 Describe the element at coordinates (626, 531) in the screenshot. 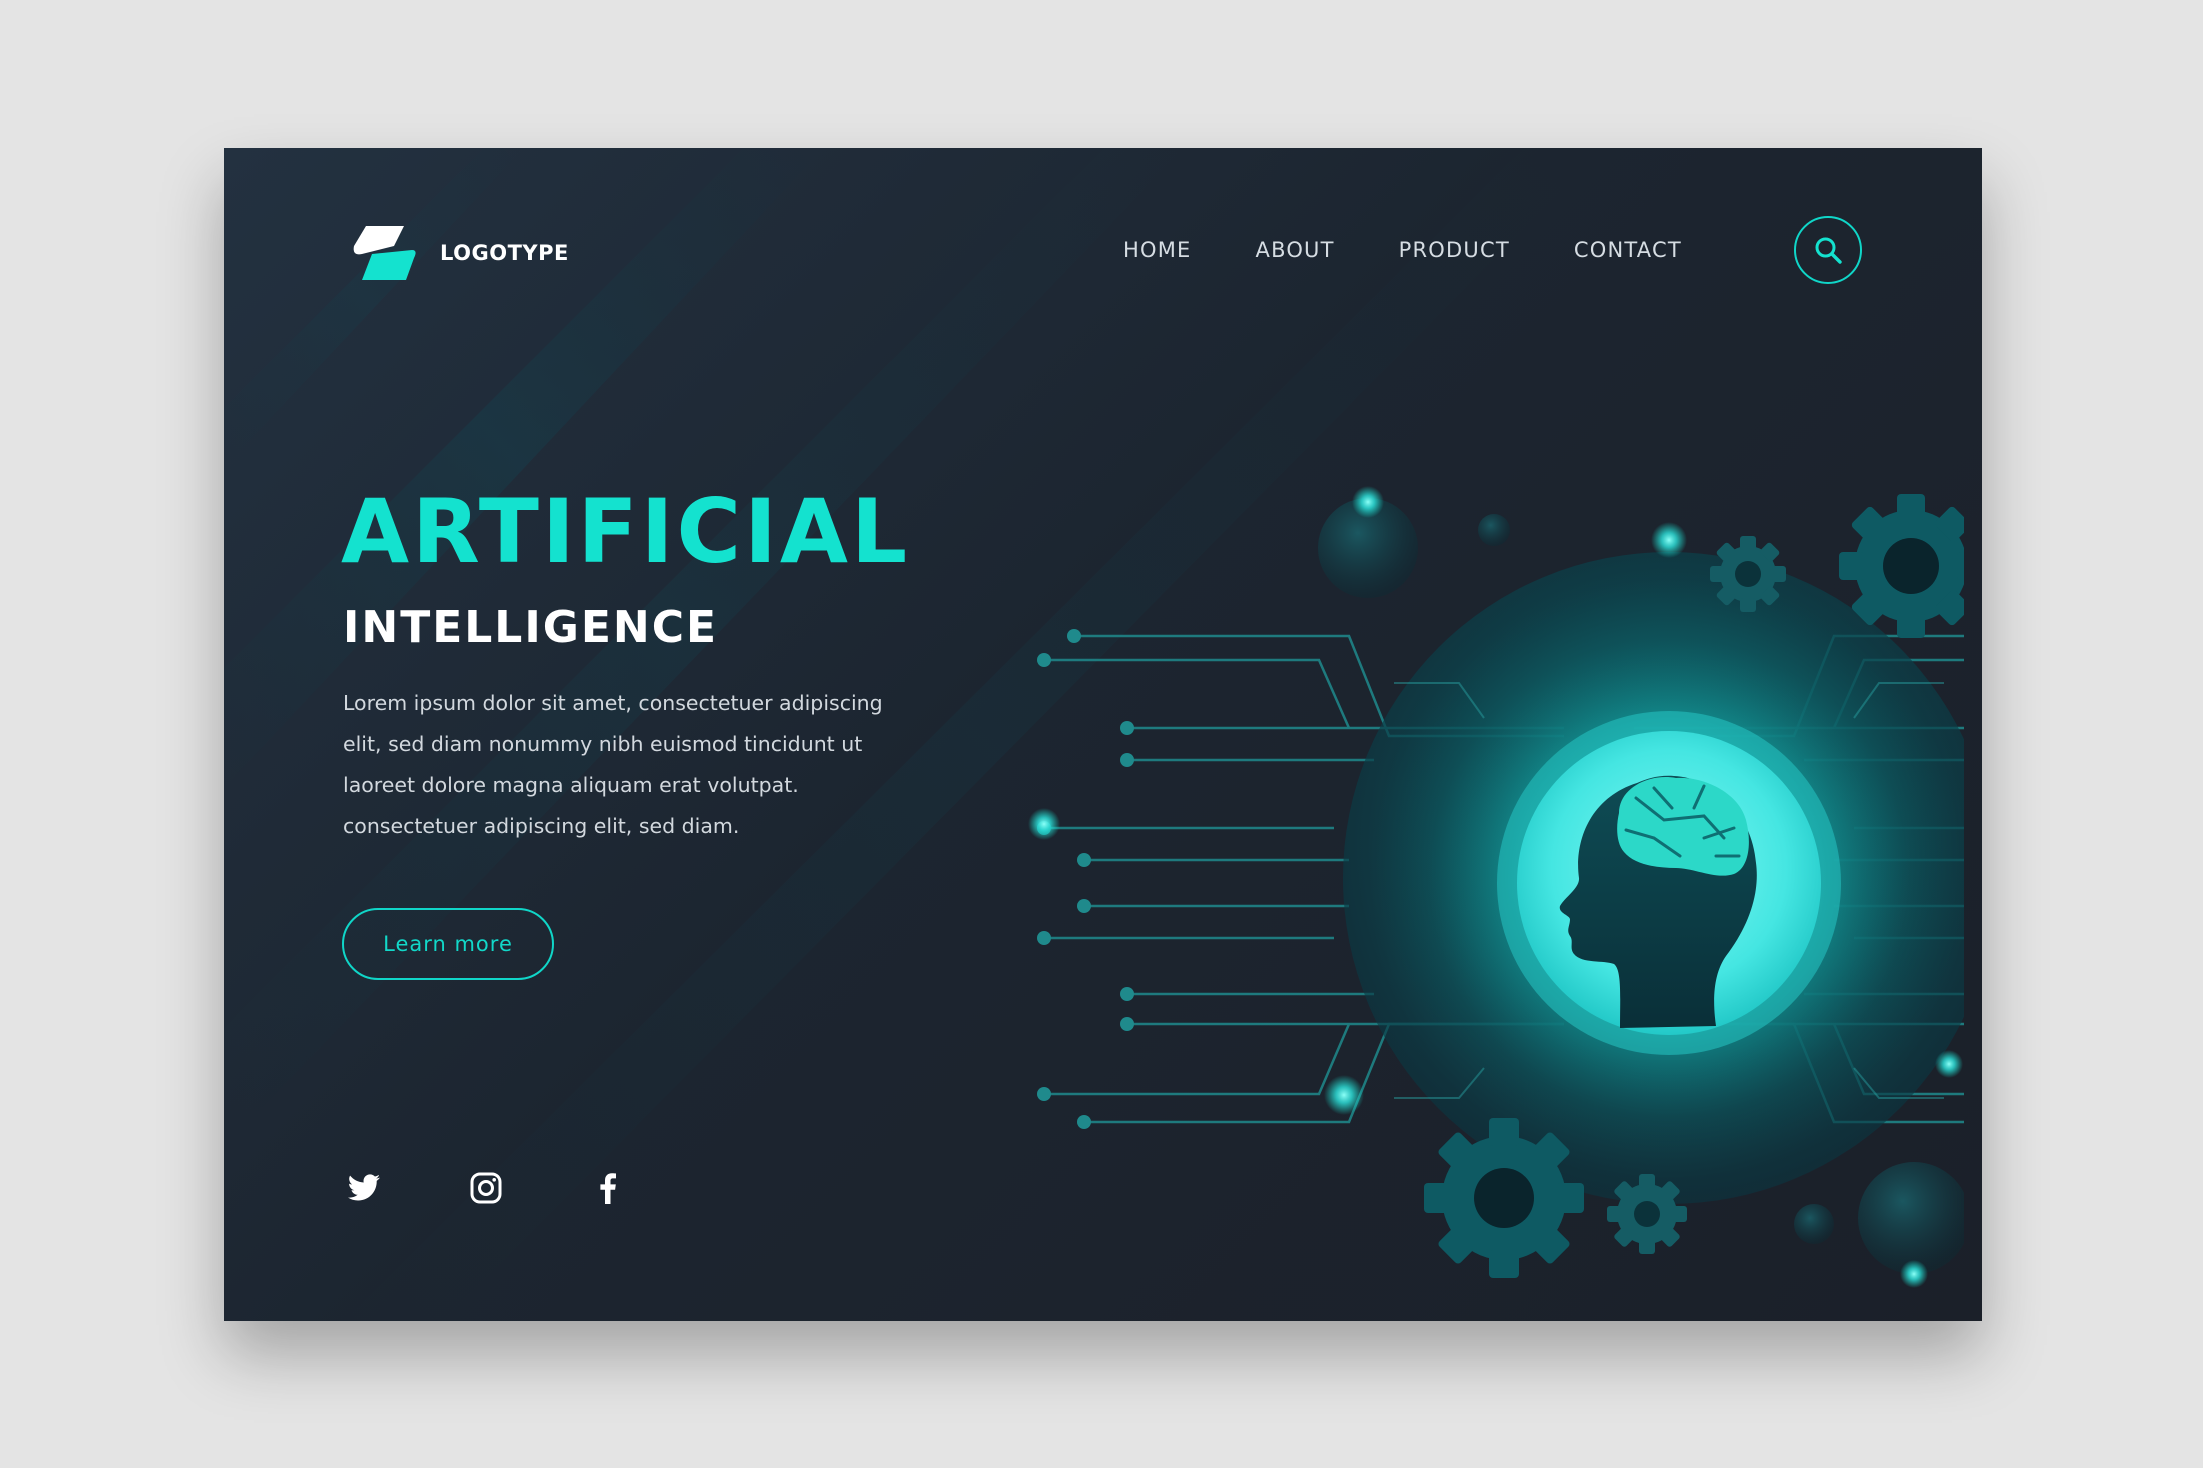

I see `hero-title: ARTIFICIAL` at that location.